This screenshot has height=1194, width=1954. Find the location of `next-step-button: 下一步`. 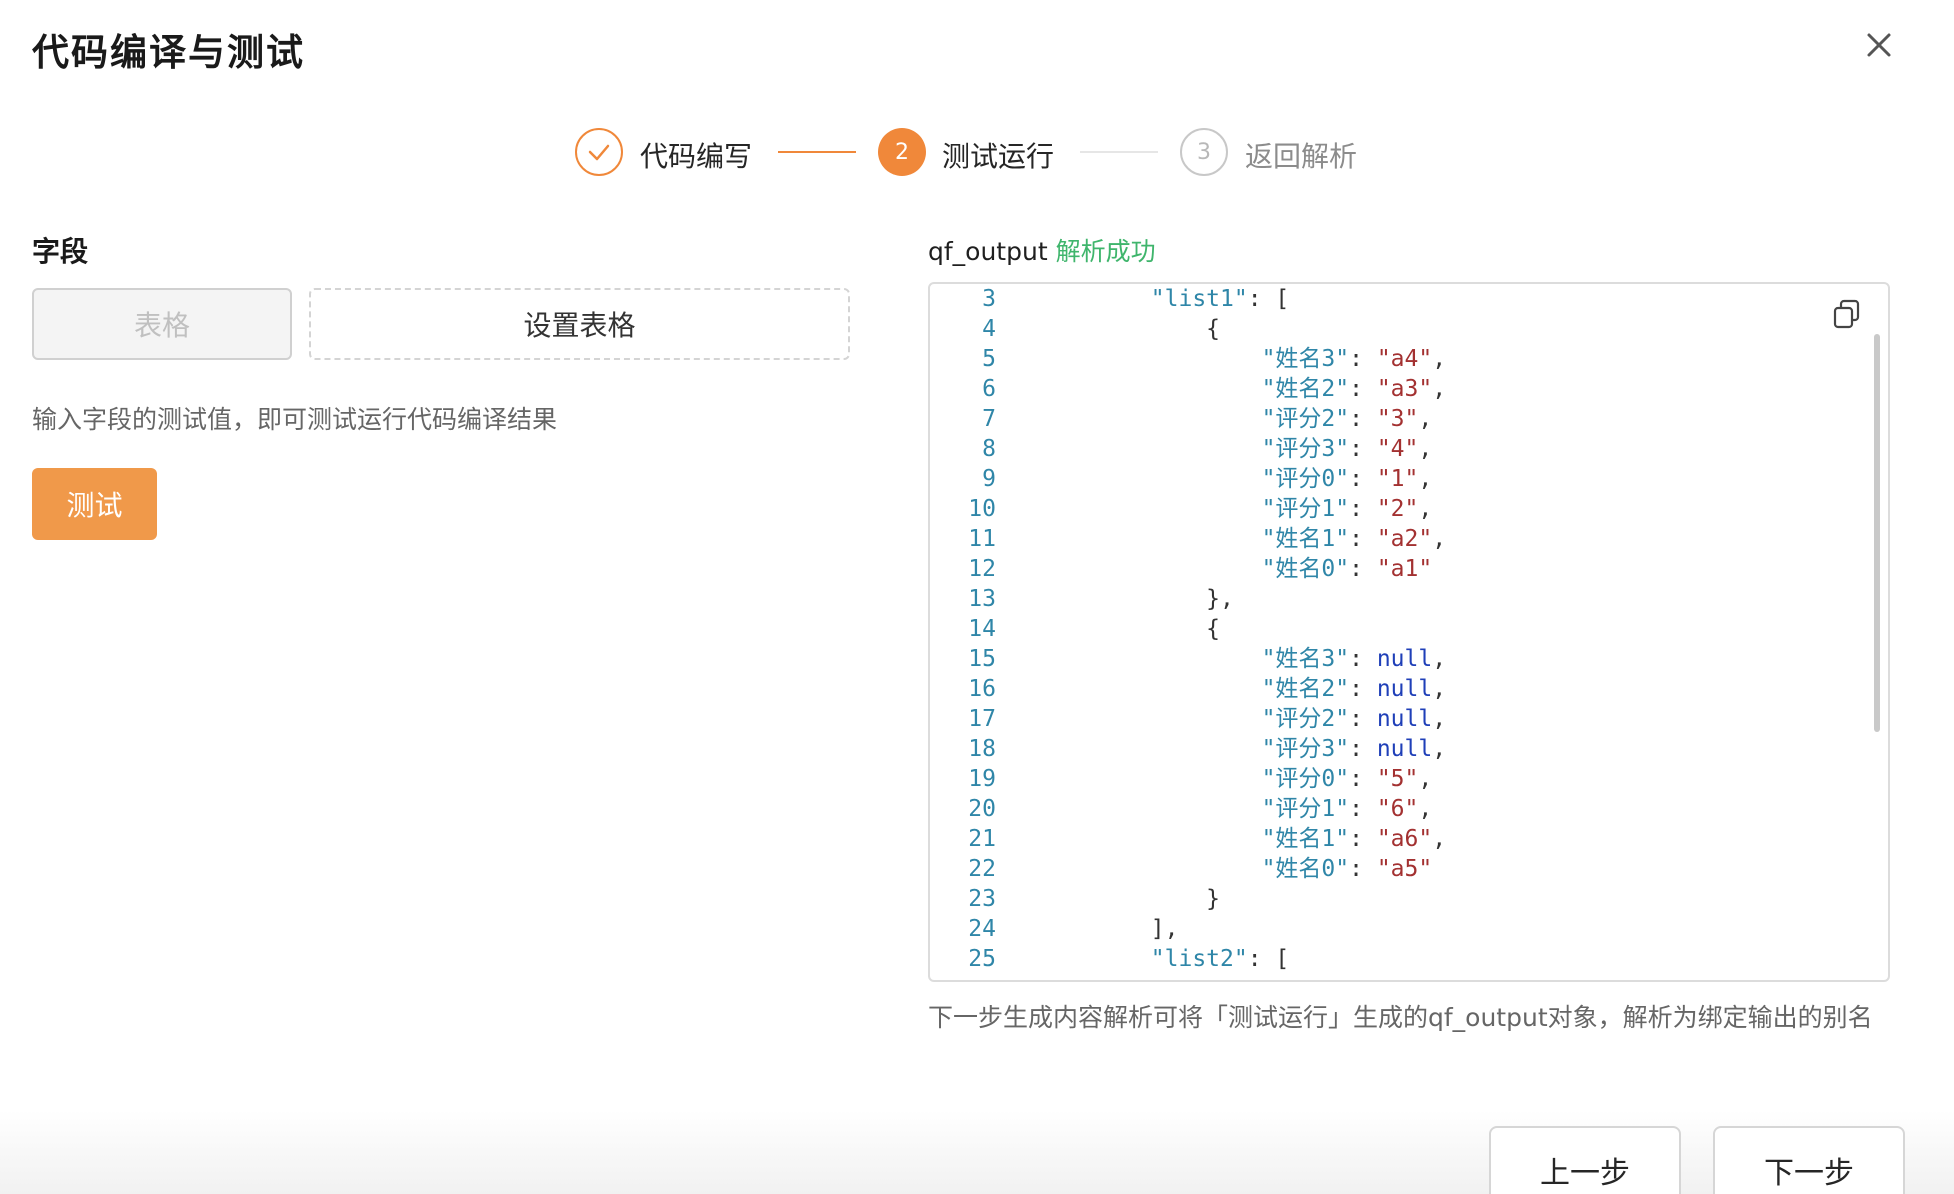

next-step-button: 下一步 is located at coordinates (1809, 1160).